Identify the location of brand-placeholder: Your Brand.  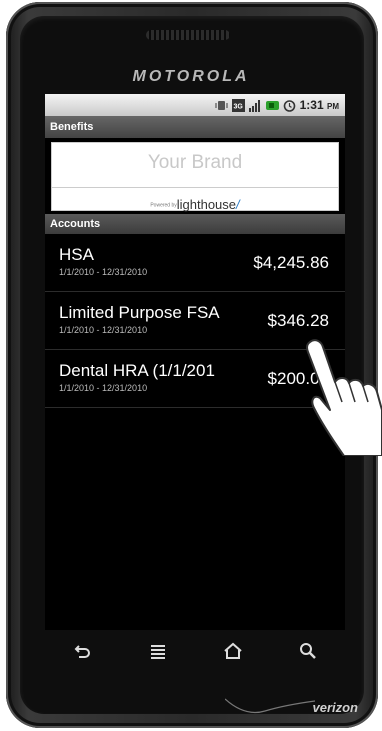
(195, 162).